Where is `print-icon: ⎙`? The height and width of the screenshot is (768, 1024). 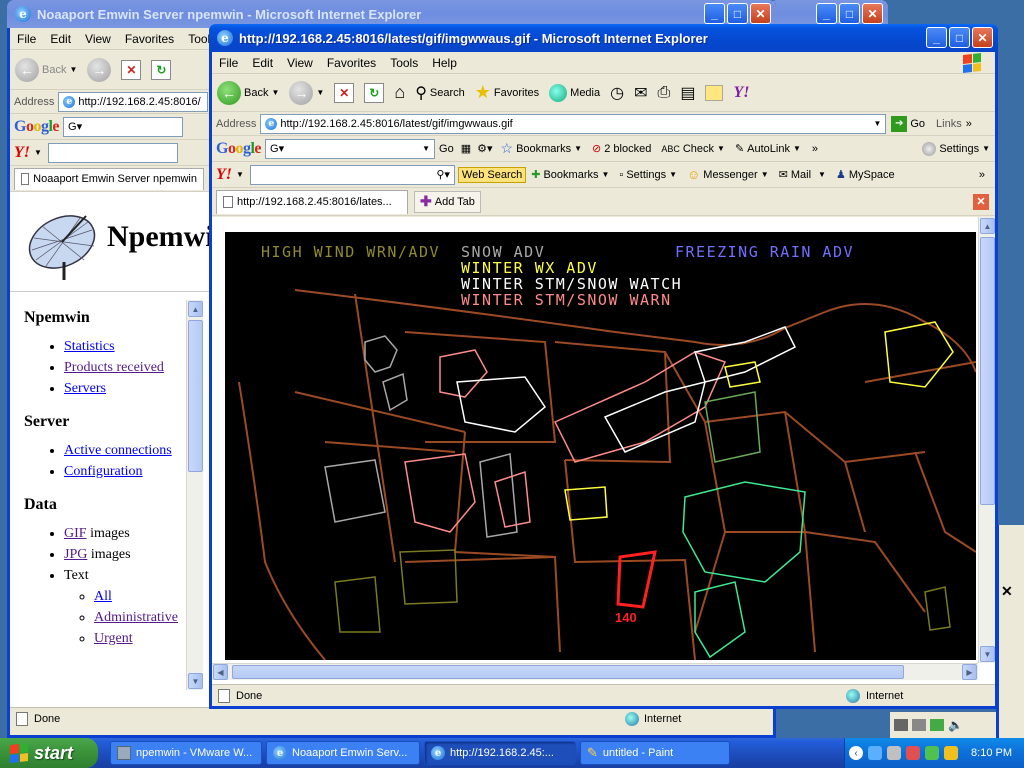
print-icon: ⎙ is located at coordinates (664, 93).